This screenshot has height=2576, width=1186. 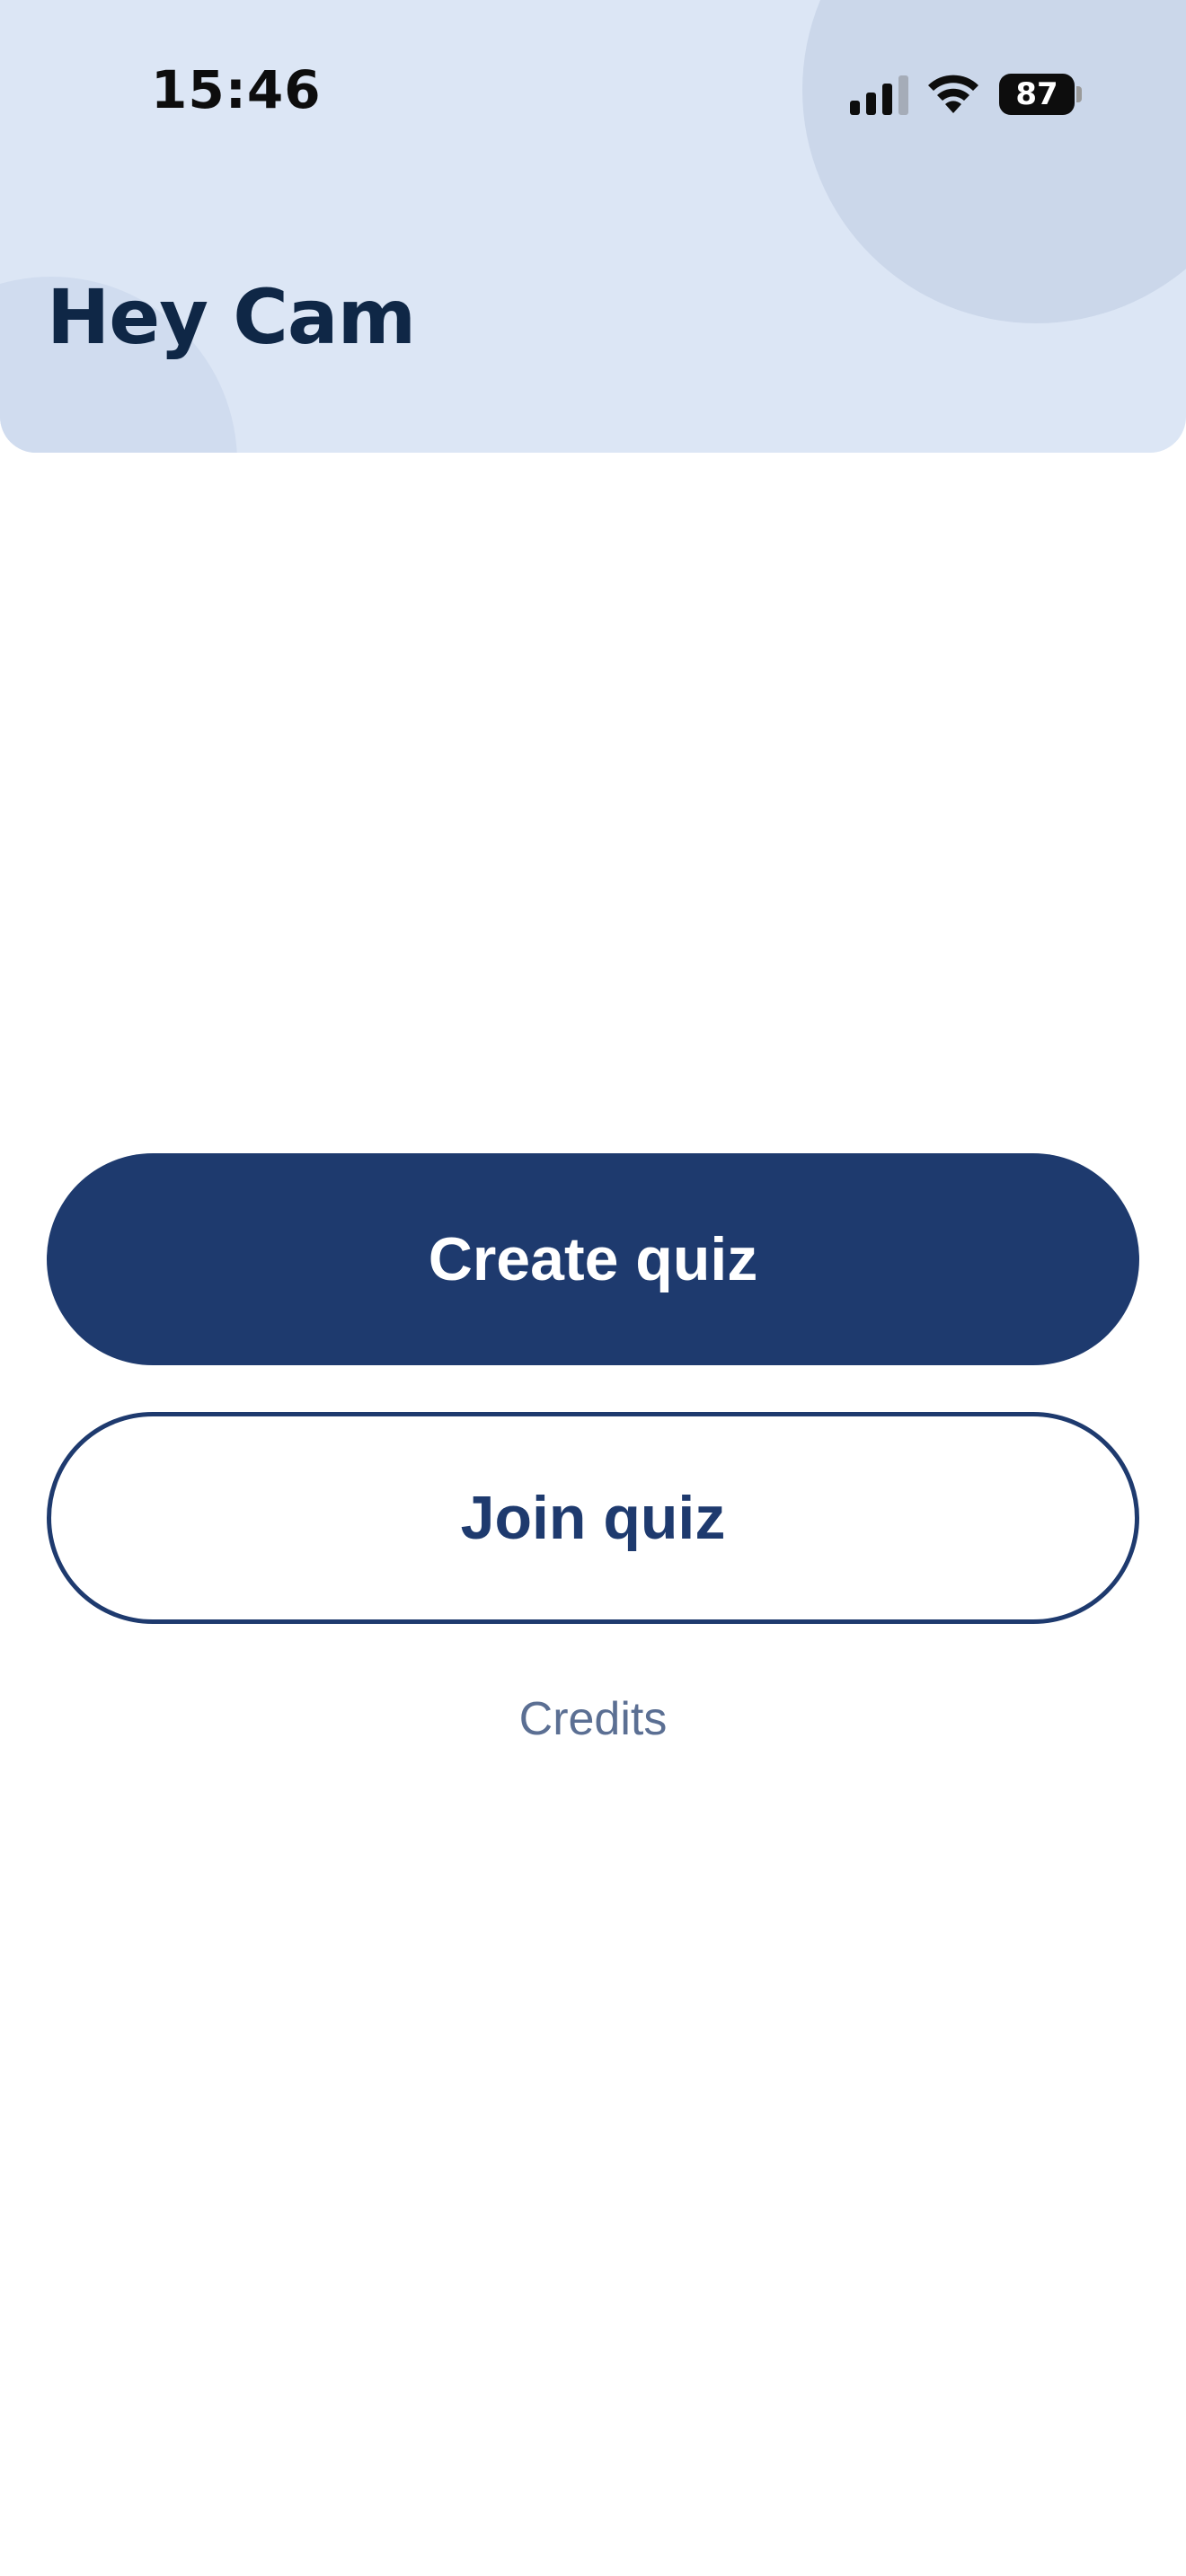 What do you see at coordinates (879, 95) in the screenshot?
I see `cellular-signal-icon` at bounding box center [879, 95].